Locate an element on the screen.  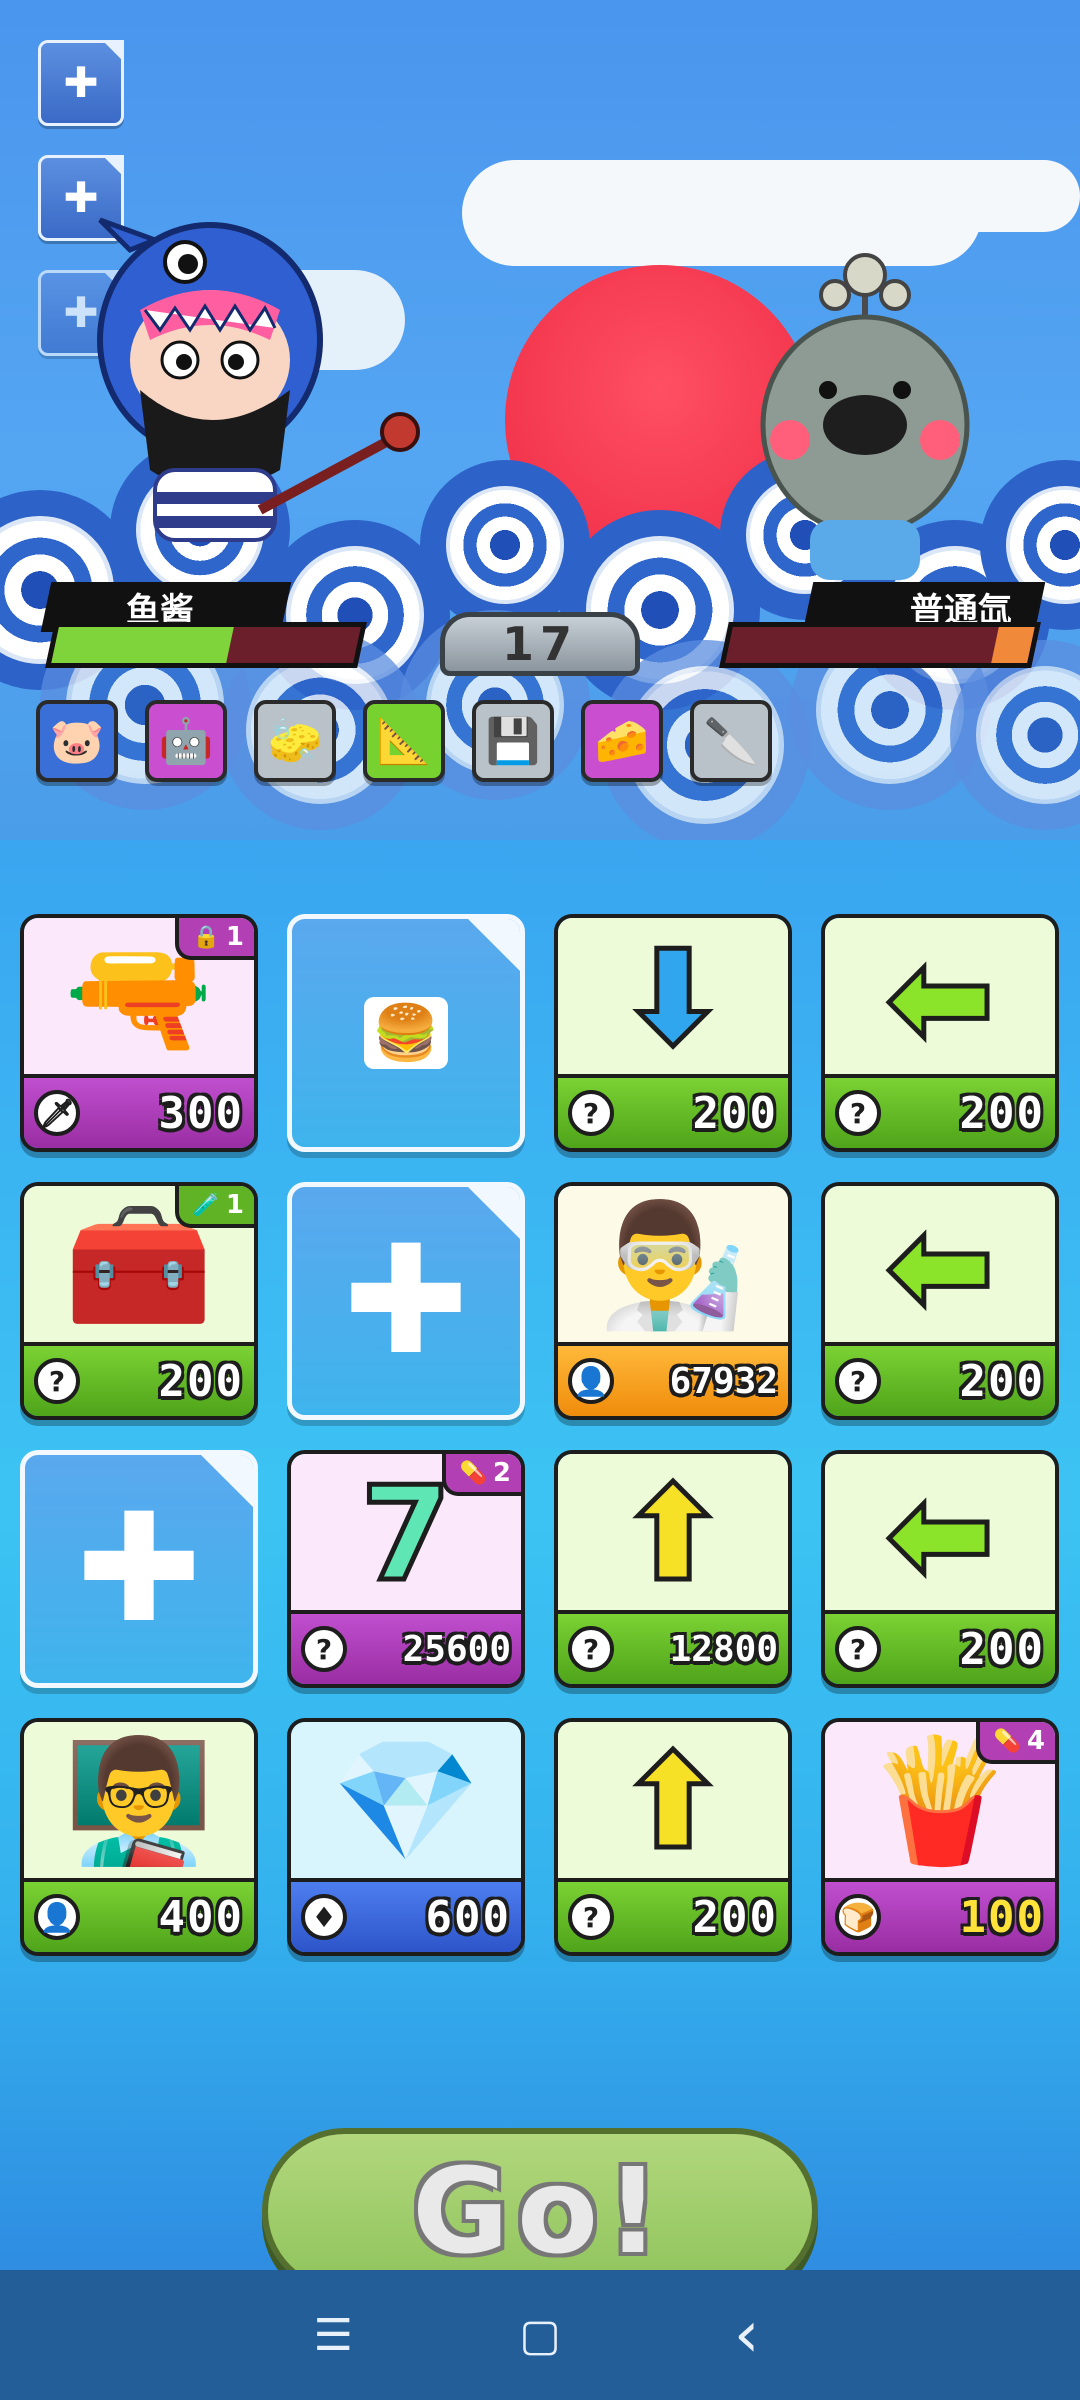
system-navigation-bar: ☰ ▢ ‹ is located at coordinates (540, 2335).